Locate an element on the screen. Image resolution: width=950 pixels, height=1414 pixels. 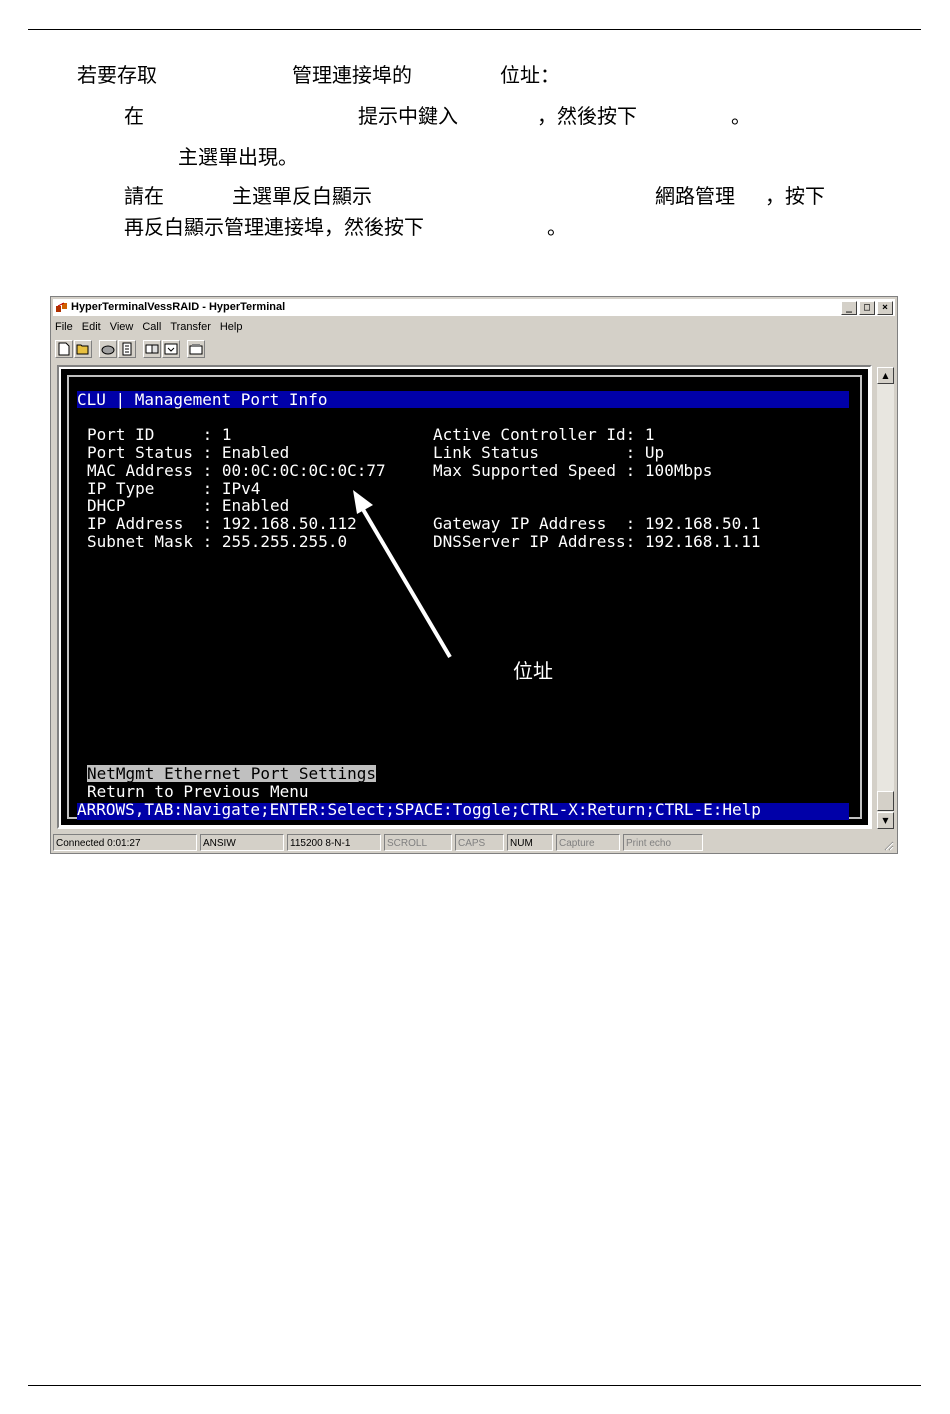
callout-arrow is located at coordinates (402, 574).